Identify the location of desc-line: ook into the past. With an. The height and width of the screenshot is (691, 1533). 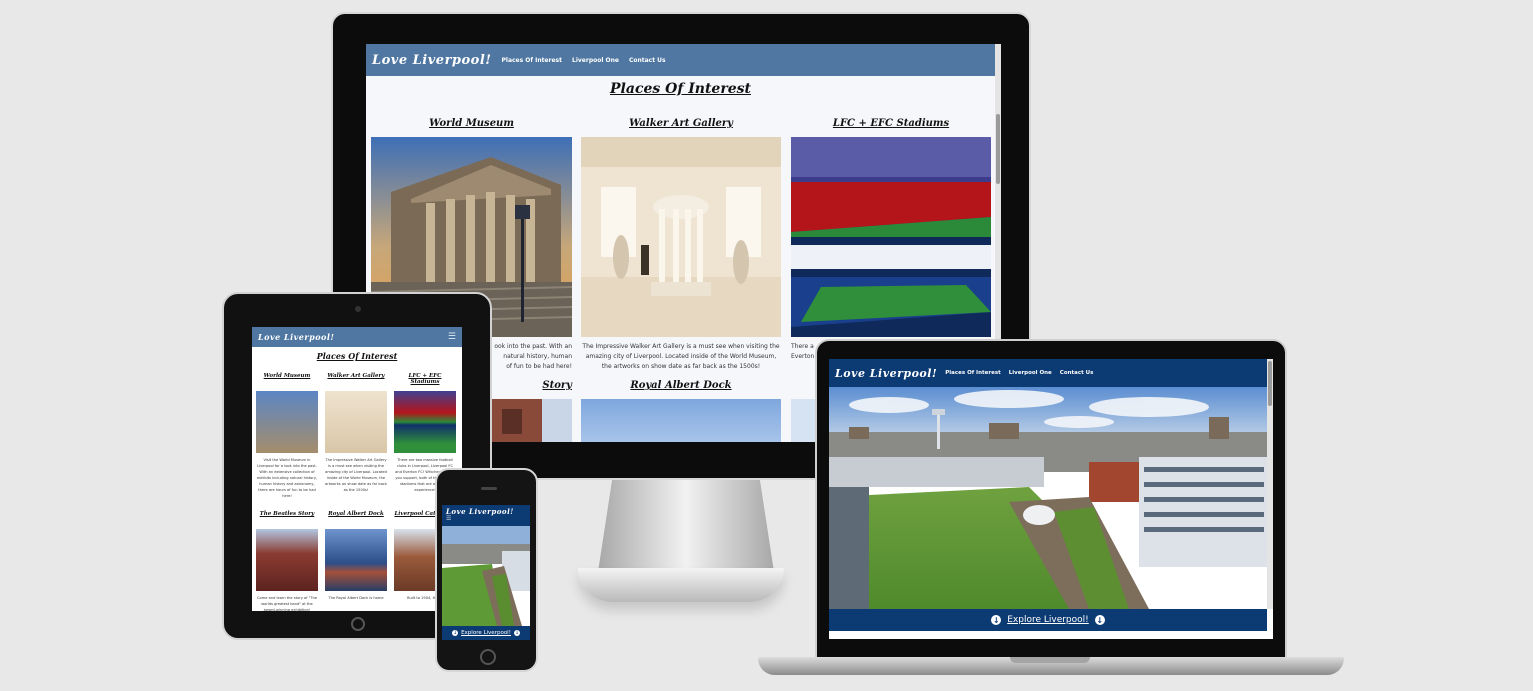
(533, 346).